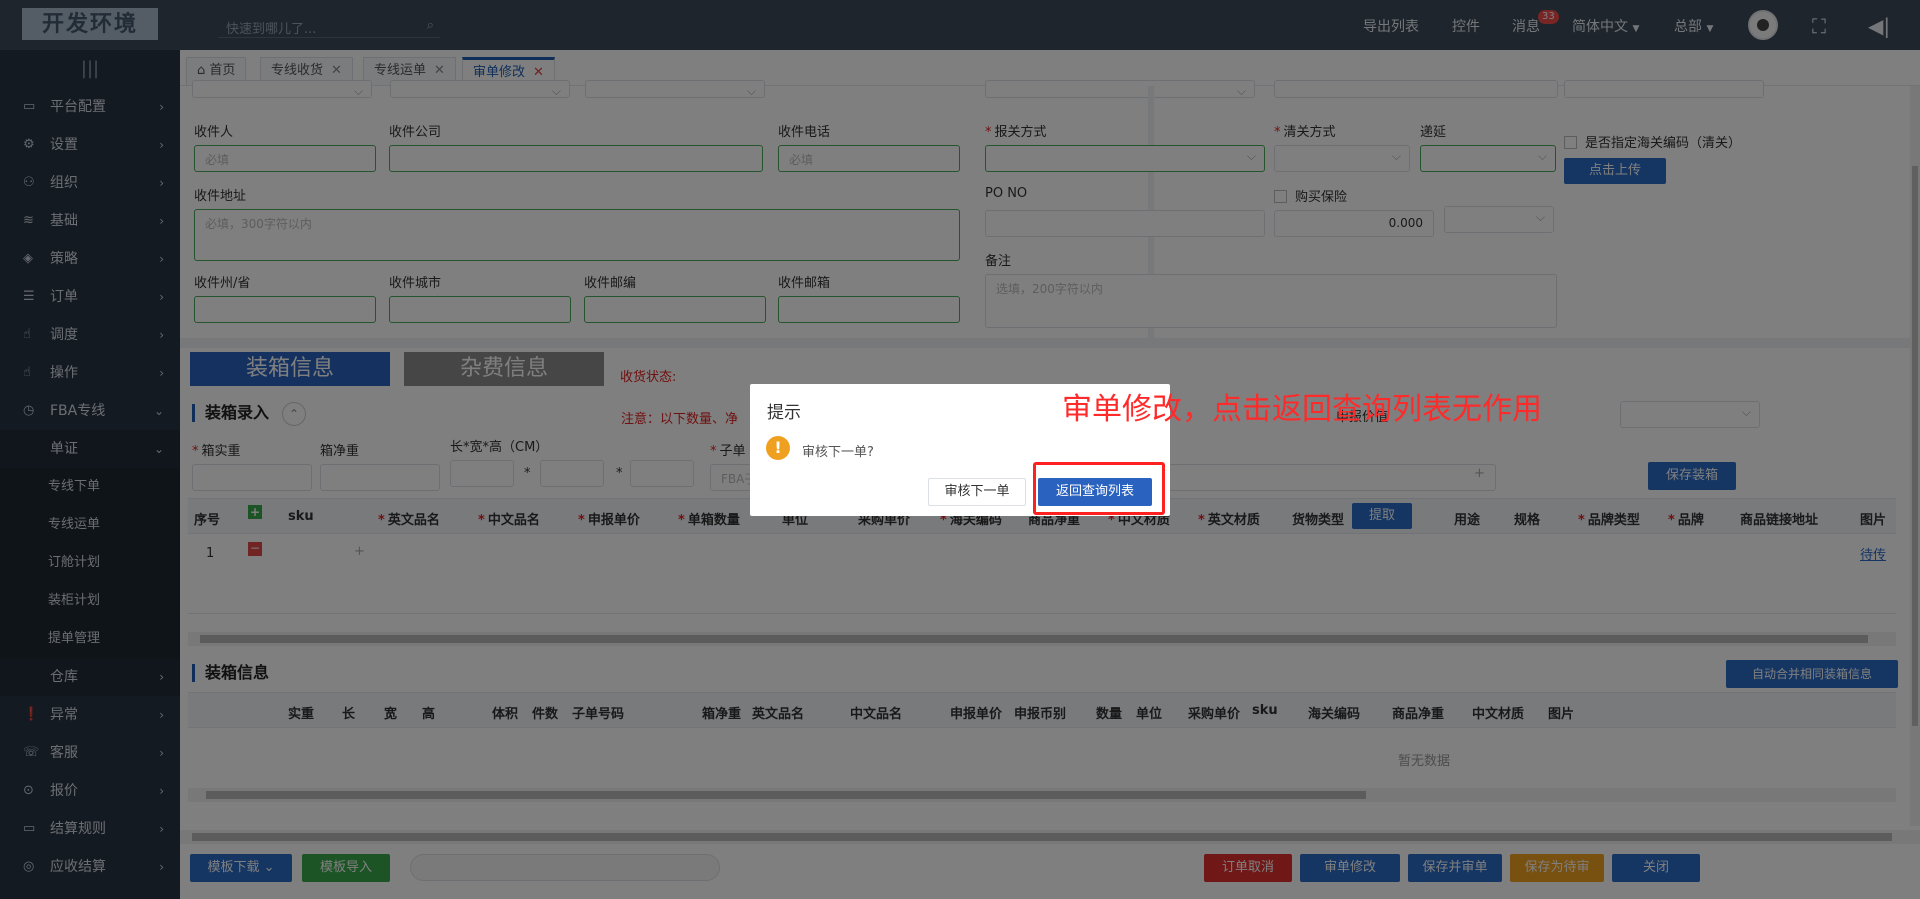  What do you see at coordinates (1302, 409) in the screenshot?
I see `annotation-text: 审单修改，点击返回查询列表无作用` at bounding box center [1302, 409].